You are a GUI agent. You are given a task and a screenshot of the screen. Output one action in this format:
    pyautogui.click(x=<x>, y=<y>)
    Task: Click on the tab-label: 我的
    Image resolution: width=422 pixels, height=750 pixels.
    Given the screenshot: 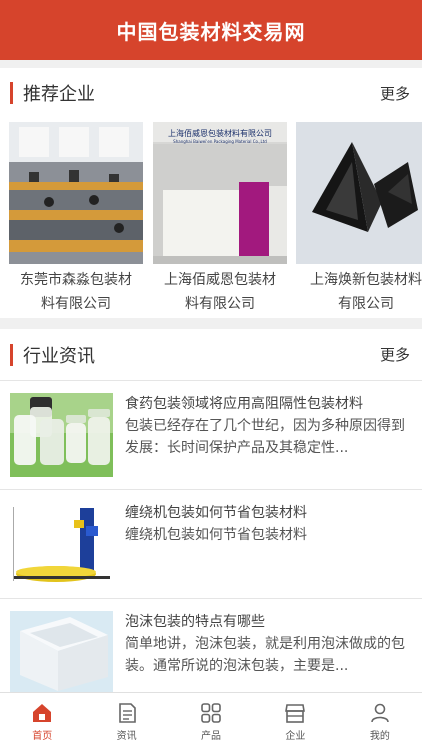 What is the action you would take?
    pyautogui.click(x=379, y=736)
    